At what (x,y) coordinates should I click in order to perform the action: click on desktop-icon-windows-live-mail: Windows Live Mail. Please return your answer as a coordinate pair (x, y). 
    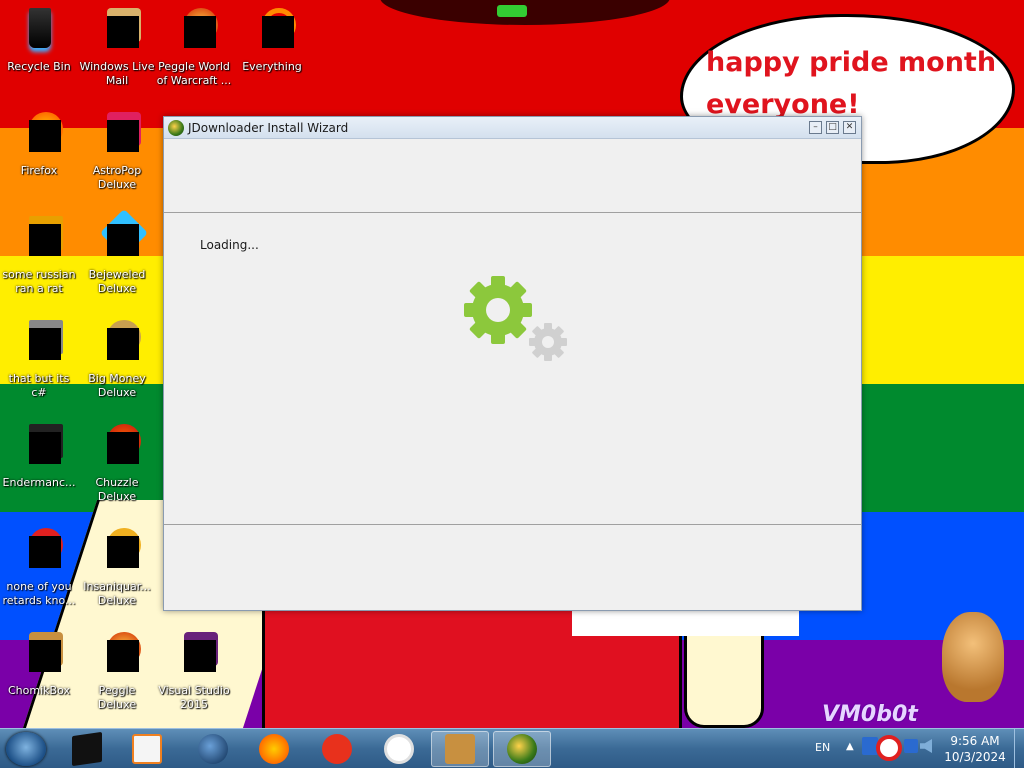
    Looking at the image, I should click on (117, 48).